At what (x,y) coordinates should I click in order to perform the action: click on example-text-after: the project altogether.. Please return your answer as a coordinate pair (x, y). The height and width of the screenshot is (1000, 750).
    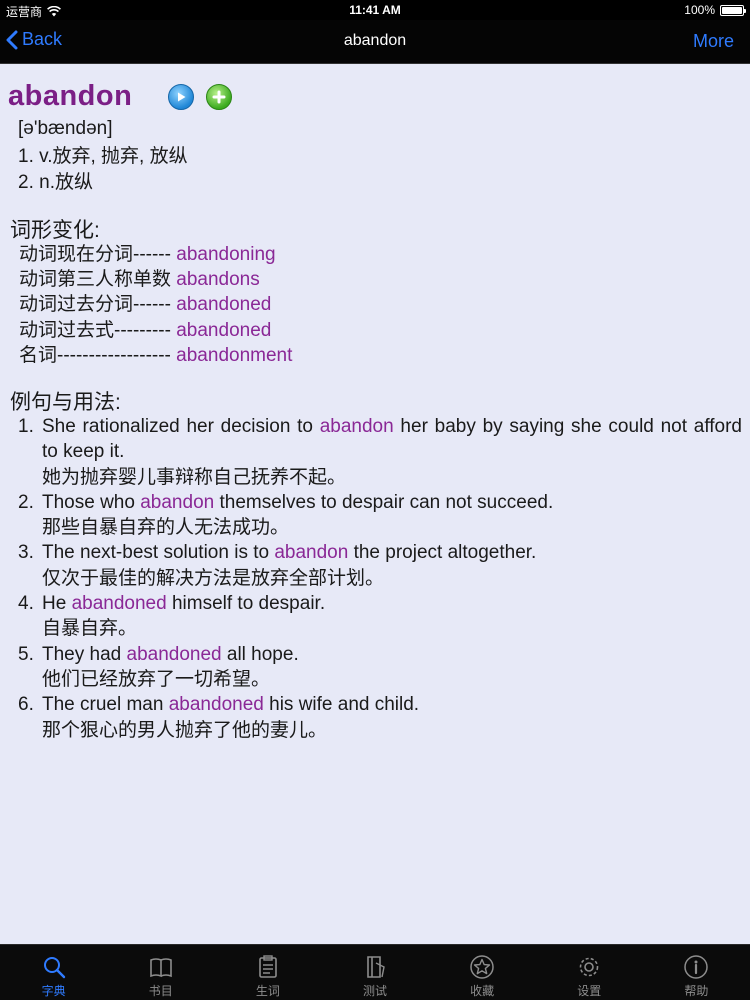
    Looking at the image, I should click on (442, 553).